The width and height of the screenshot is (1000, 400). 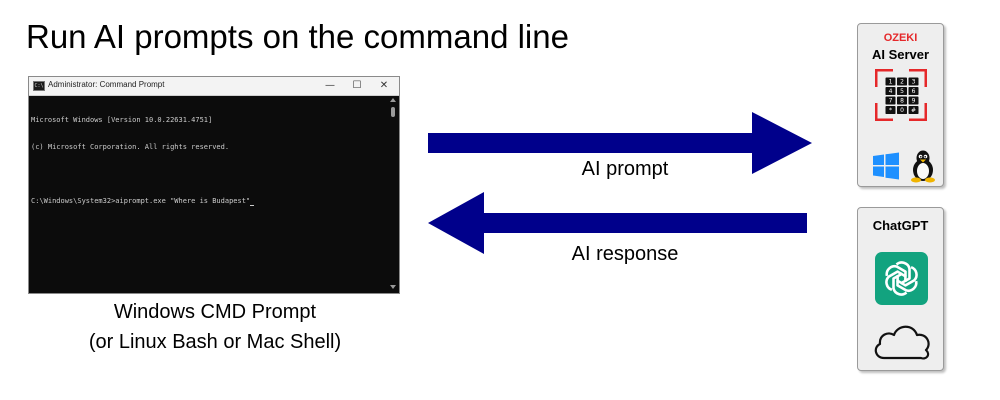 What do you see at coordinates (913, 110) in the screenshot?
I see `keypad-key-label: #` at bounding box center [913, 110].